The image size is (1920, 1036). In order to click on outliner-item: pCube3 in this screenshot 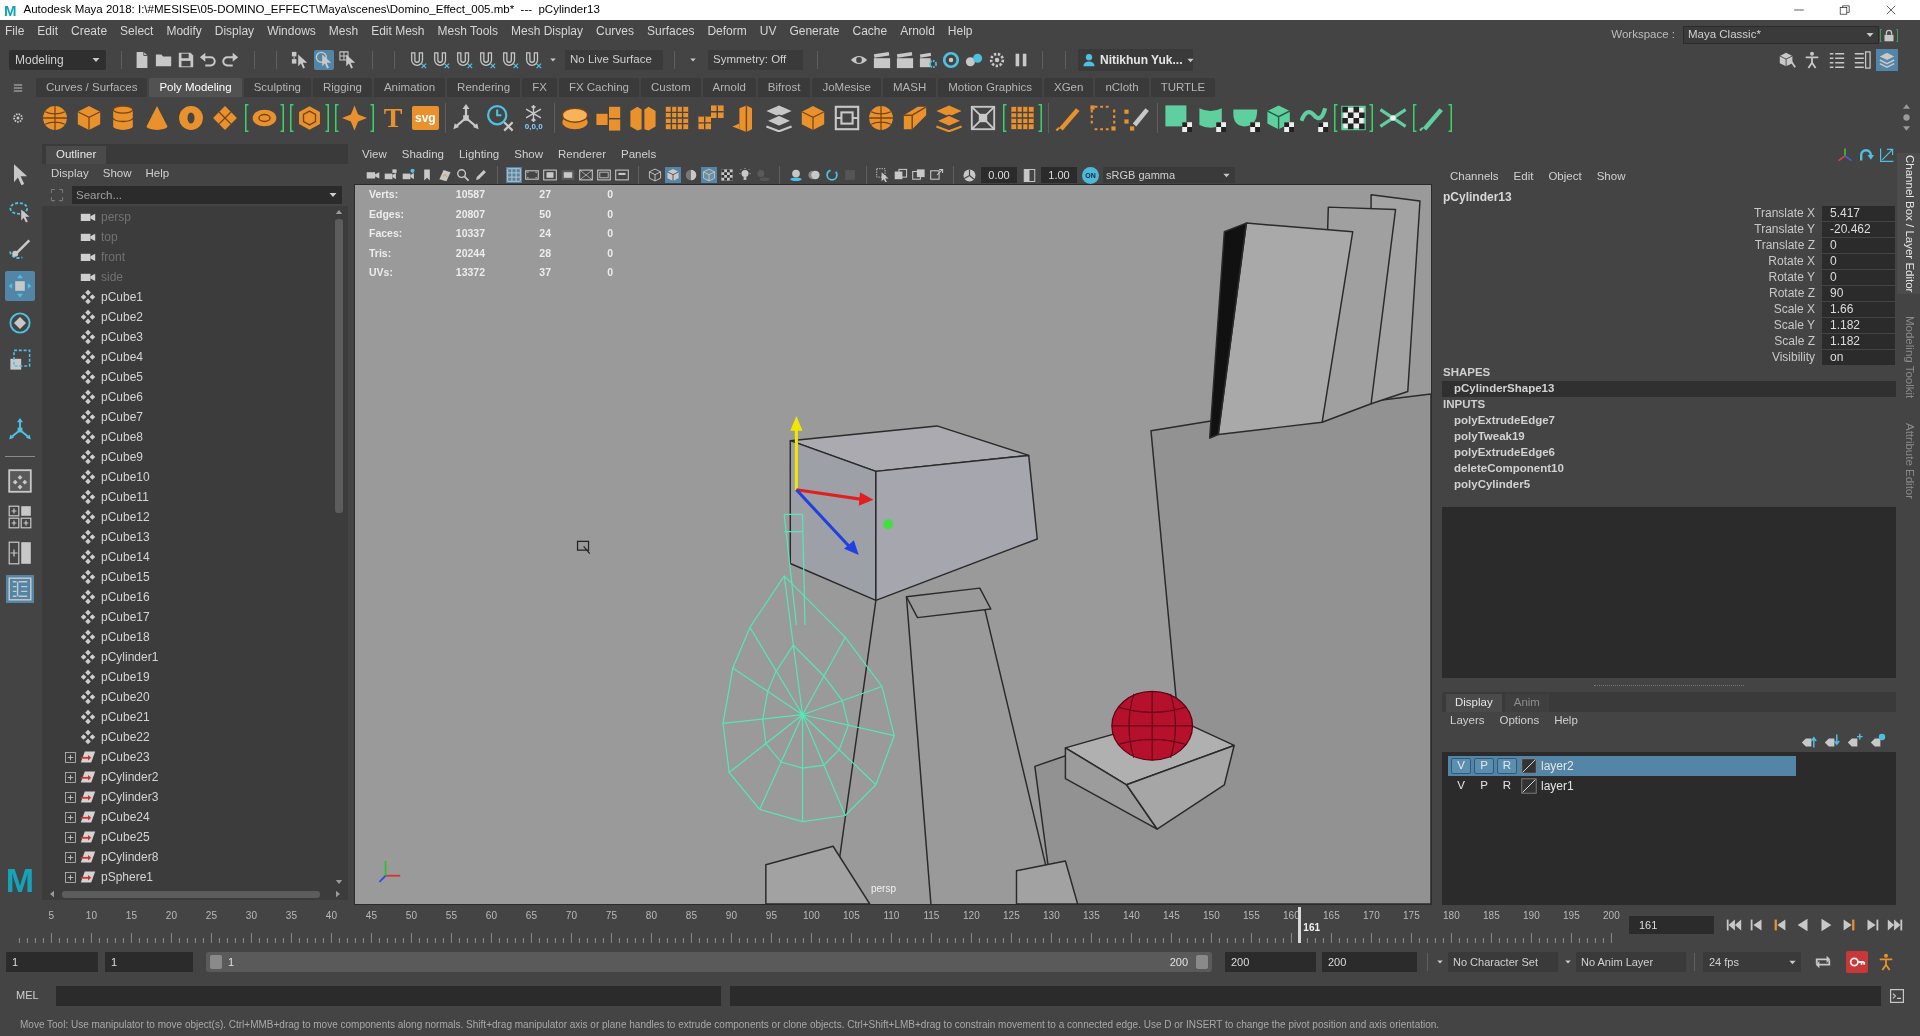, I will do `click(122, 337)`.